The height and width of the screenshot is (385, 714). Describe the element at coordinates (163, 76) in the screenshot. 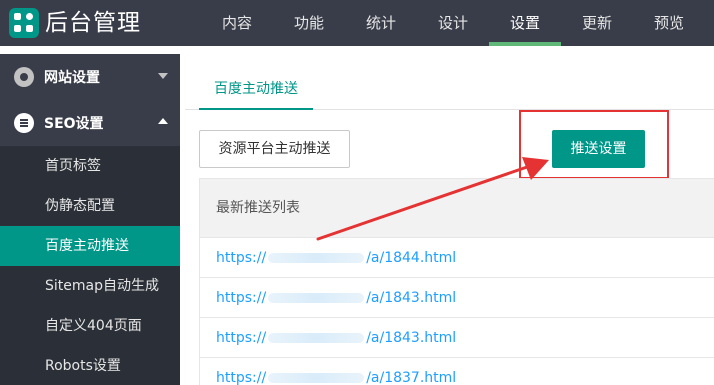

I see `chevron-down-icon` at that location.